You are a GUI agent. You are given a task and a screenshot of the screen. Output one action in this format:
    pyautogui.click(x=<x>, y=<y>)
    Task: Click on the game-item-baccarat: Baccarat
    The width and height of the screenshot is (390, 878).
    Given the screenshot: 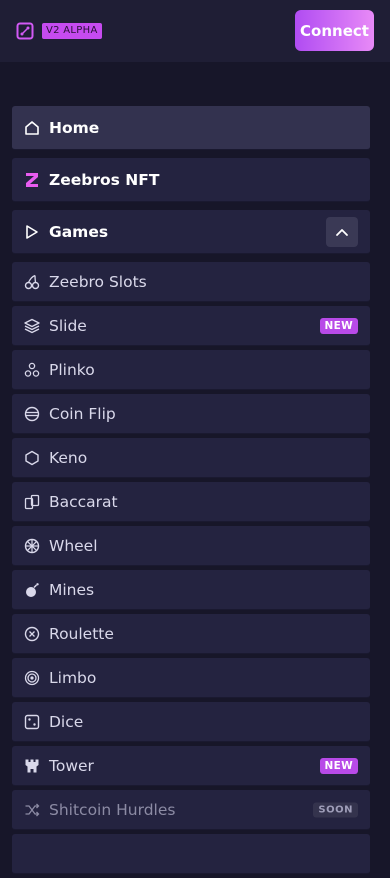 What is the action you would take?
    pyautogui.click(x=191, y=502)
    